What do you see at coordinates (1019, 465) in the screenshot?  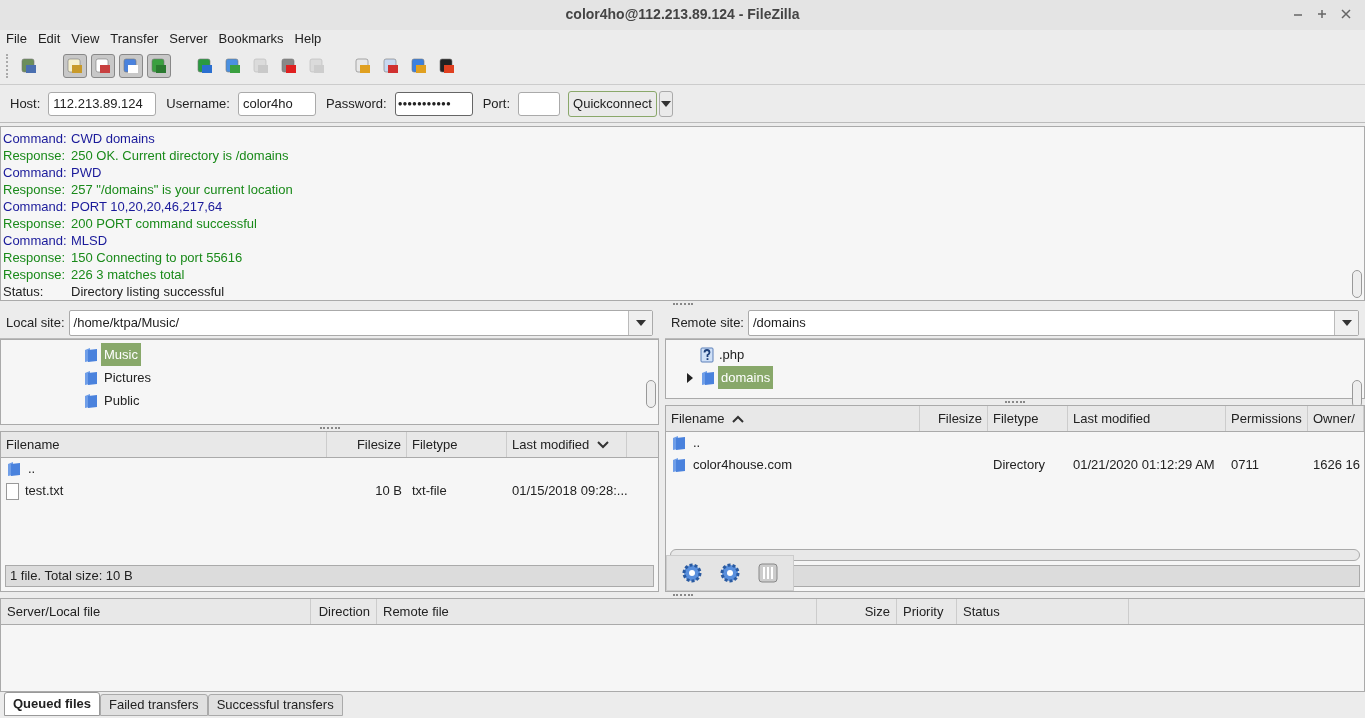 I see `table-cell-text: Directory` at bounding box center [1019, 465].